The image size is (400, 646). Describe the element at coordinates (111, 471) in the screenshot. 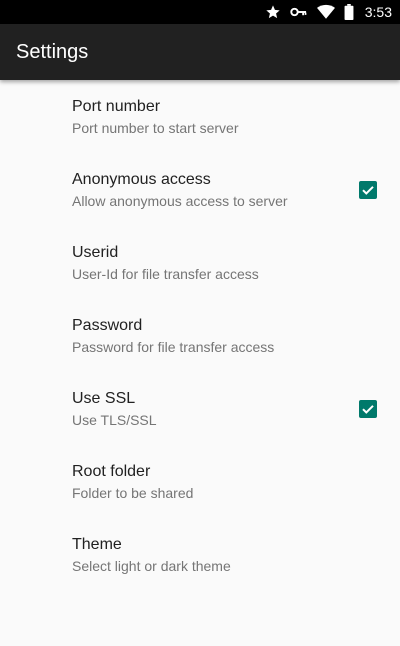

I see `pref-title: Root folder` at that location.